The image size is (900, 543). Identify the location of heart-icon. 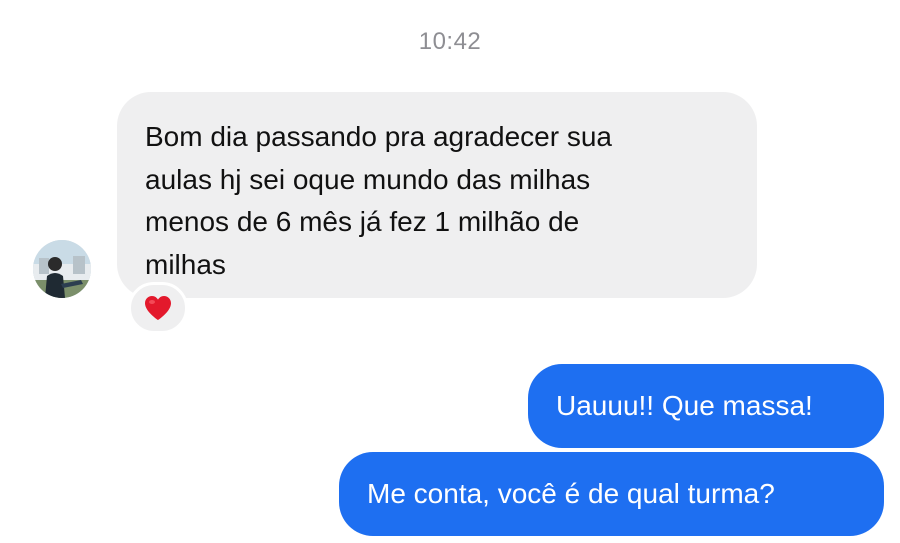
(158, 308).